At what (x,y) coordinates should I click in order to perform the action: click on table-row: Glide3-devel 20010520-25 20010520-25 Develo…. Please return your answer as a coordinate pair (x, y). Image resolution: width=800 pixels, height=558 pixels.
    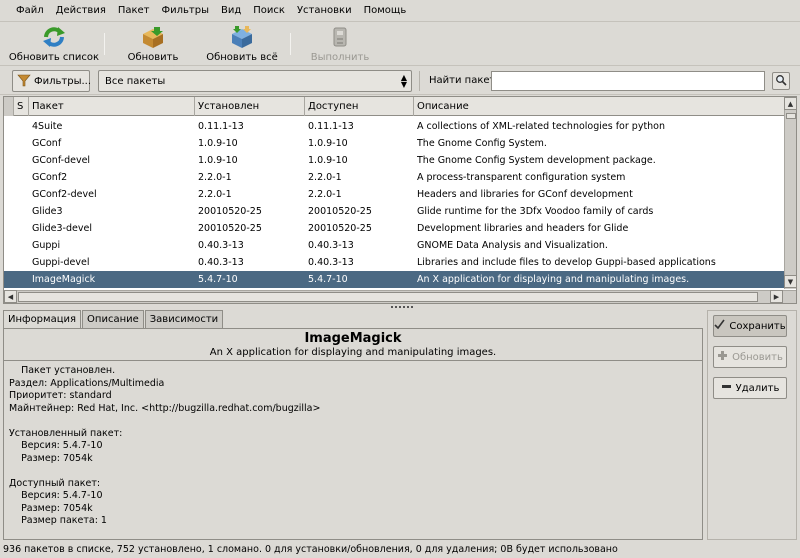
    Looking at the image, I should click on (394, 228).